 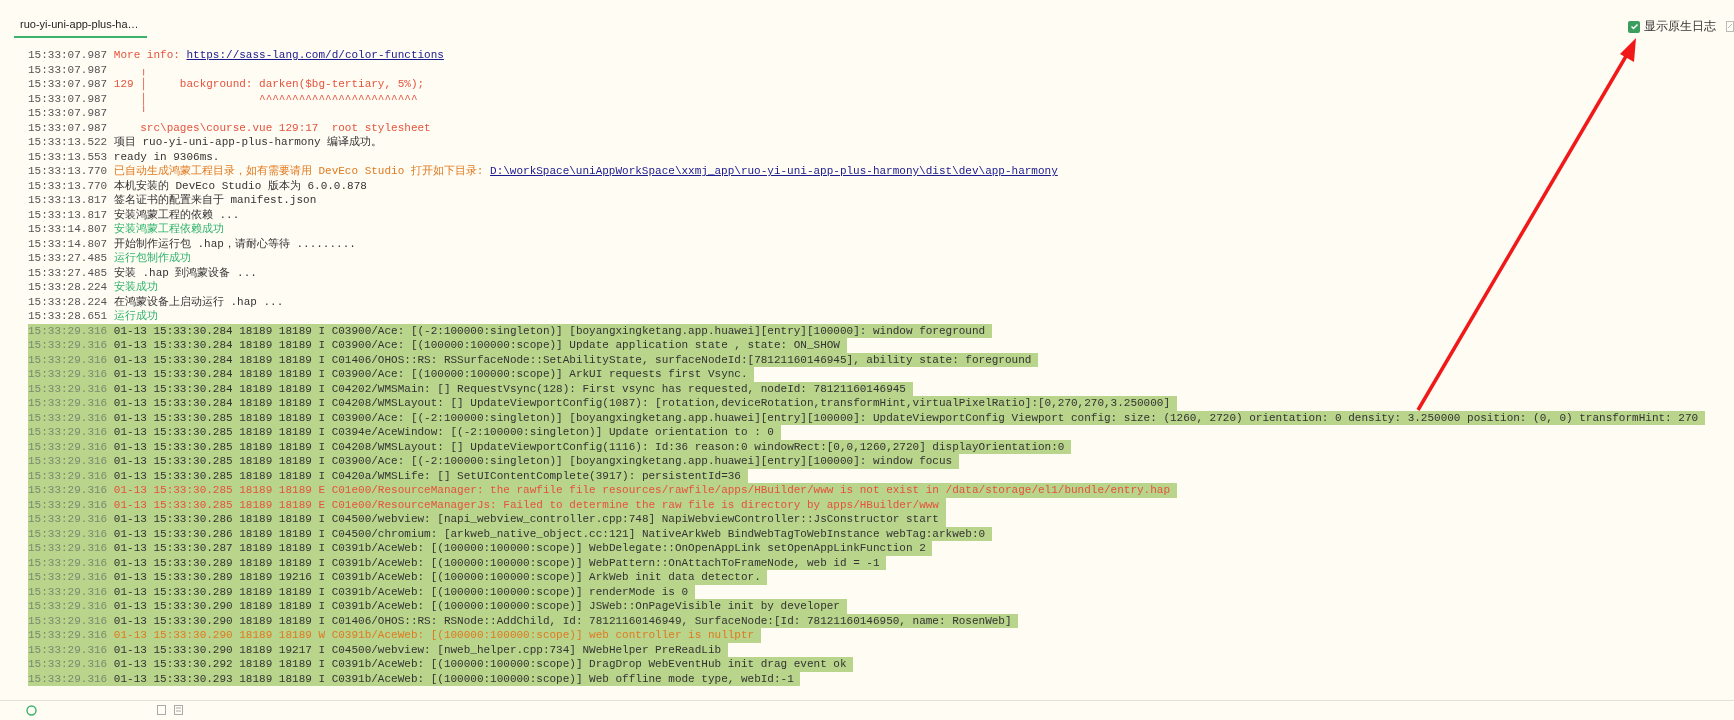 I want to click on log-line: 15:33:07.987 ╷, so click(x=87, y=69).